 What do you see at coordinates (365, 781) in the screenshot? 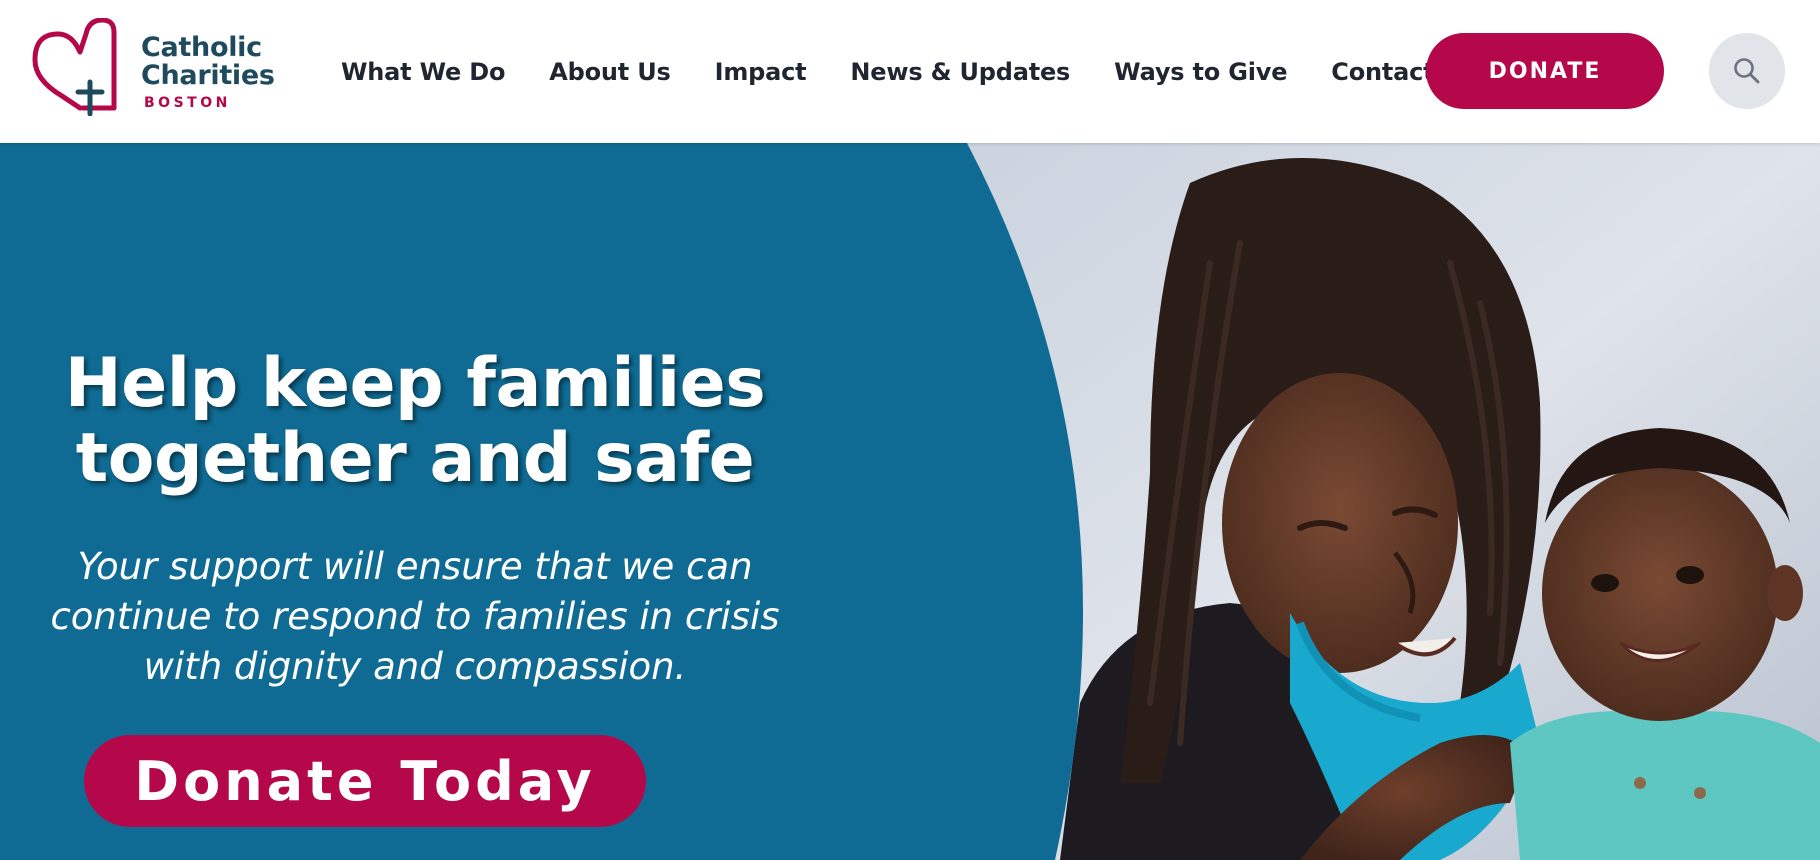
I see `donate-today-button: Donate Today` at bounding box center [365, 781].